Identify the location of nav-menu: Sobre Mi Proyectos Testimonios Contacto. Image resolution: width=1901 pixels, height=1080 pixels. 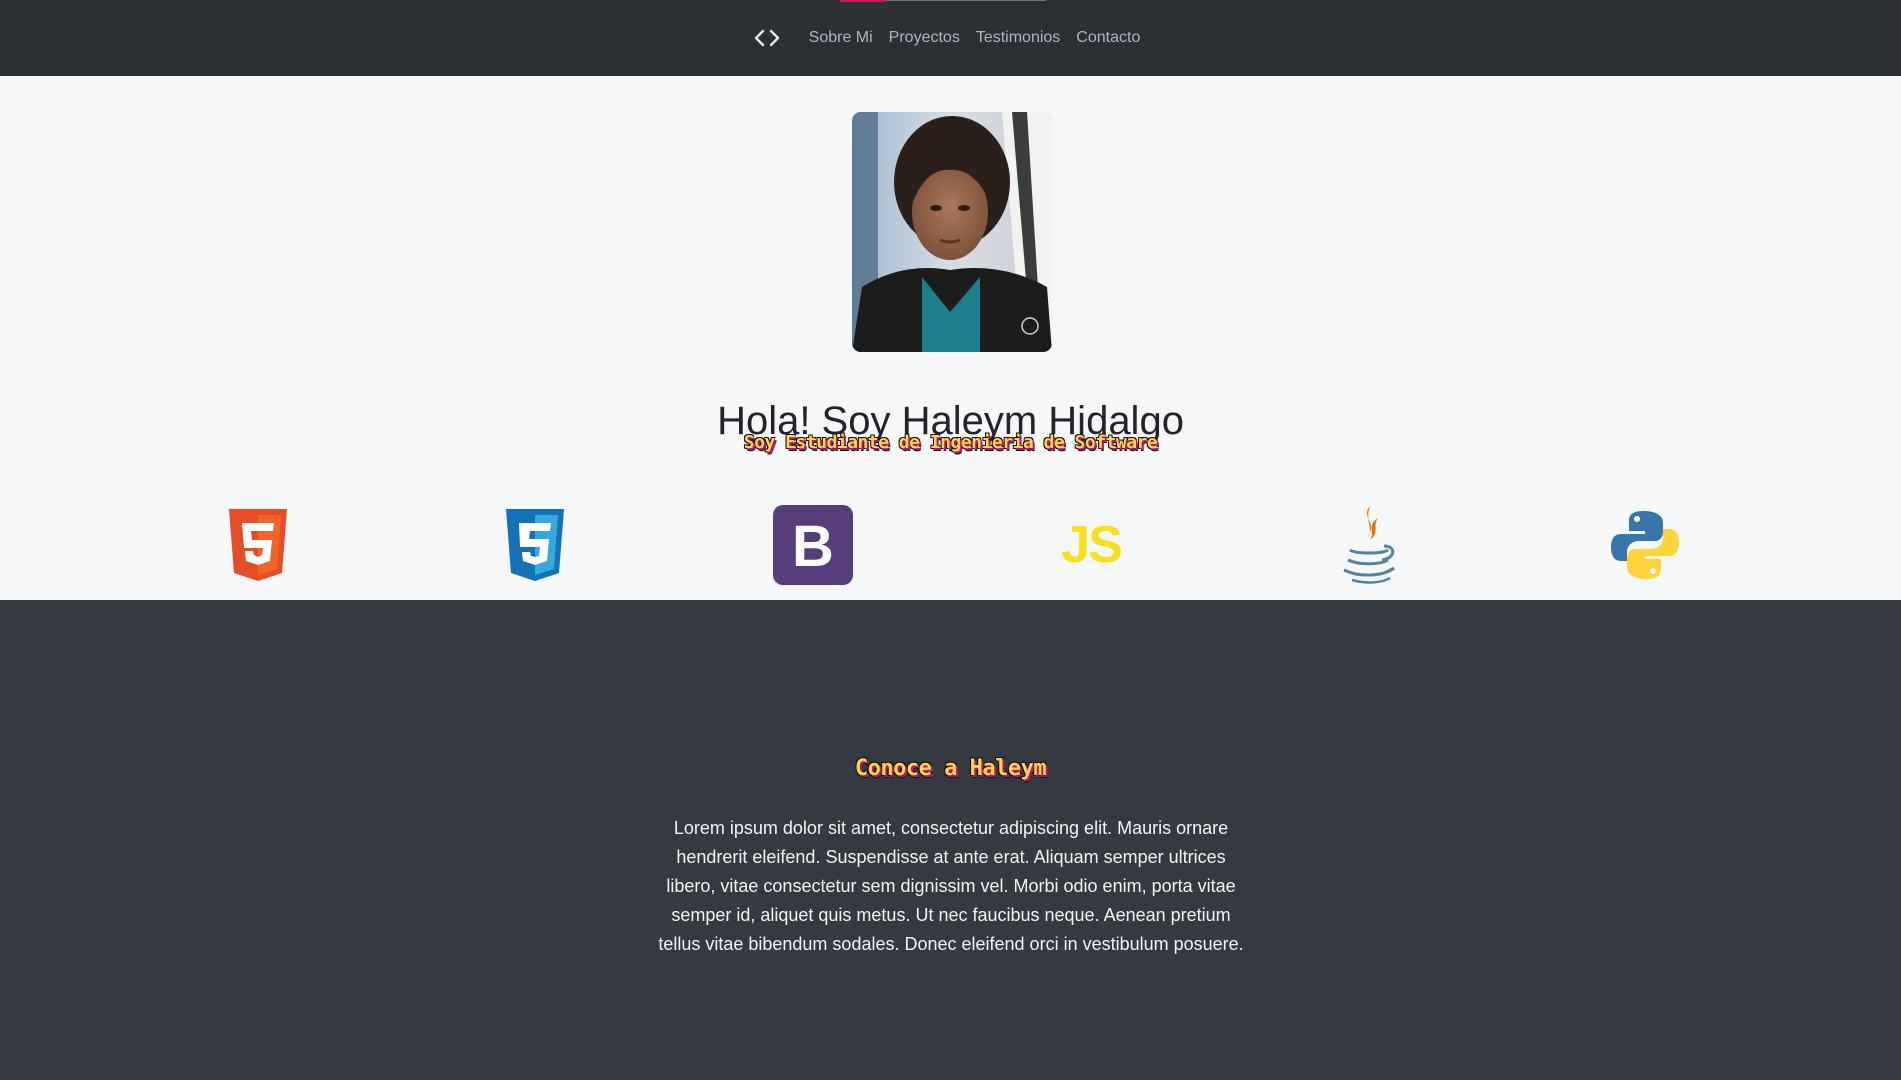
(950, 38).